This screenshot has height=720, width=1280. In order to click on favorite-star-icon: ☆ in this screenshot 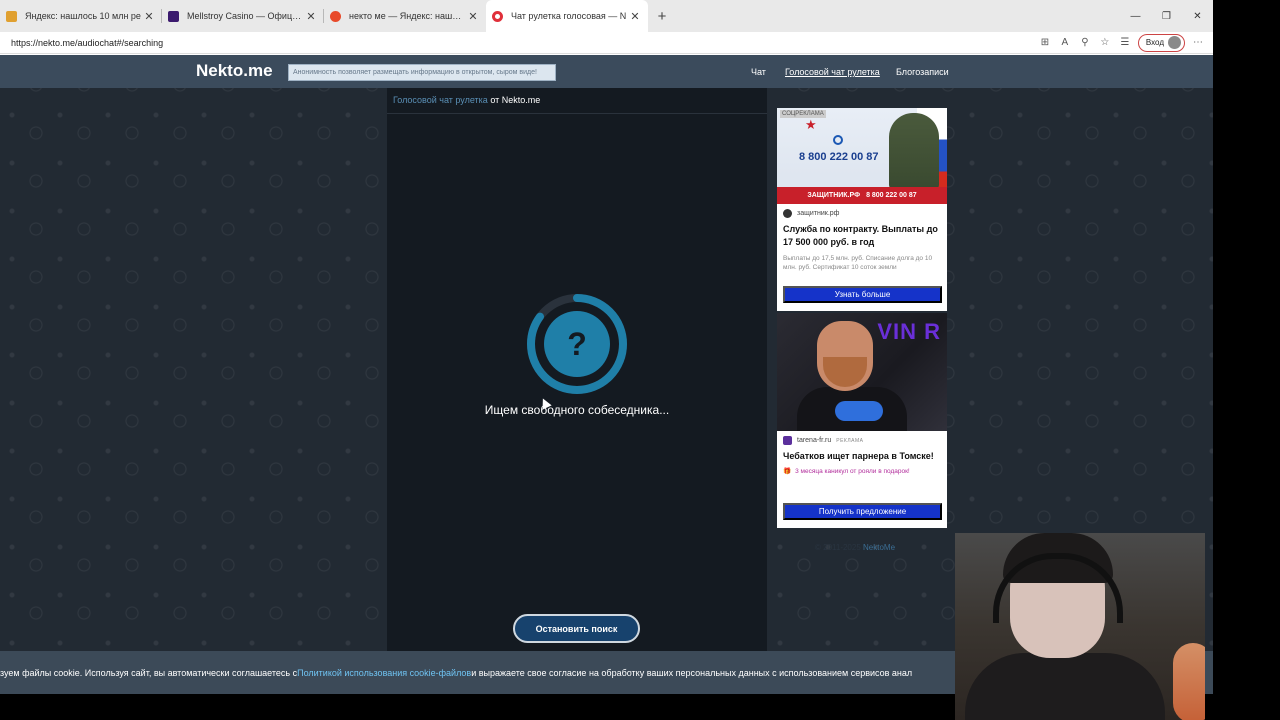, I will do `click(1105, 42)`.